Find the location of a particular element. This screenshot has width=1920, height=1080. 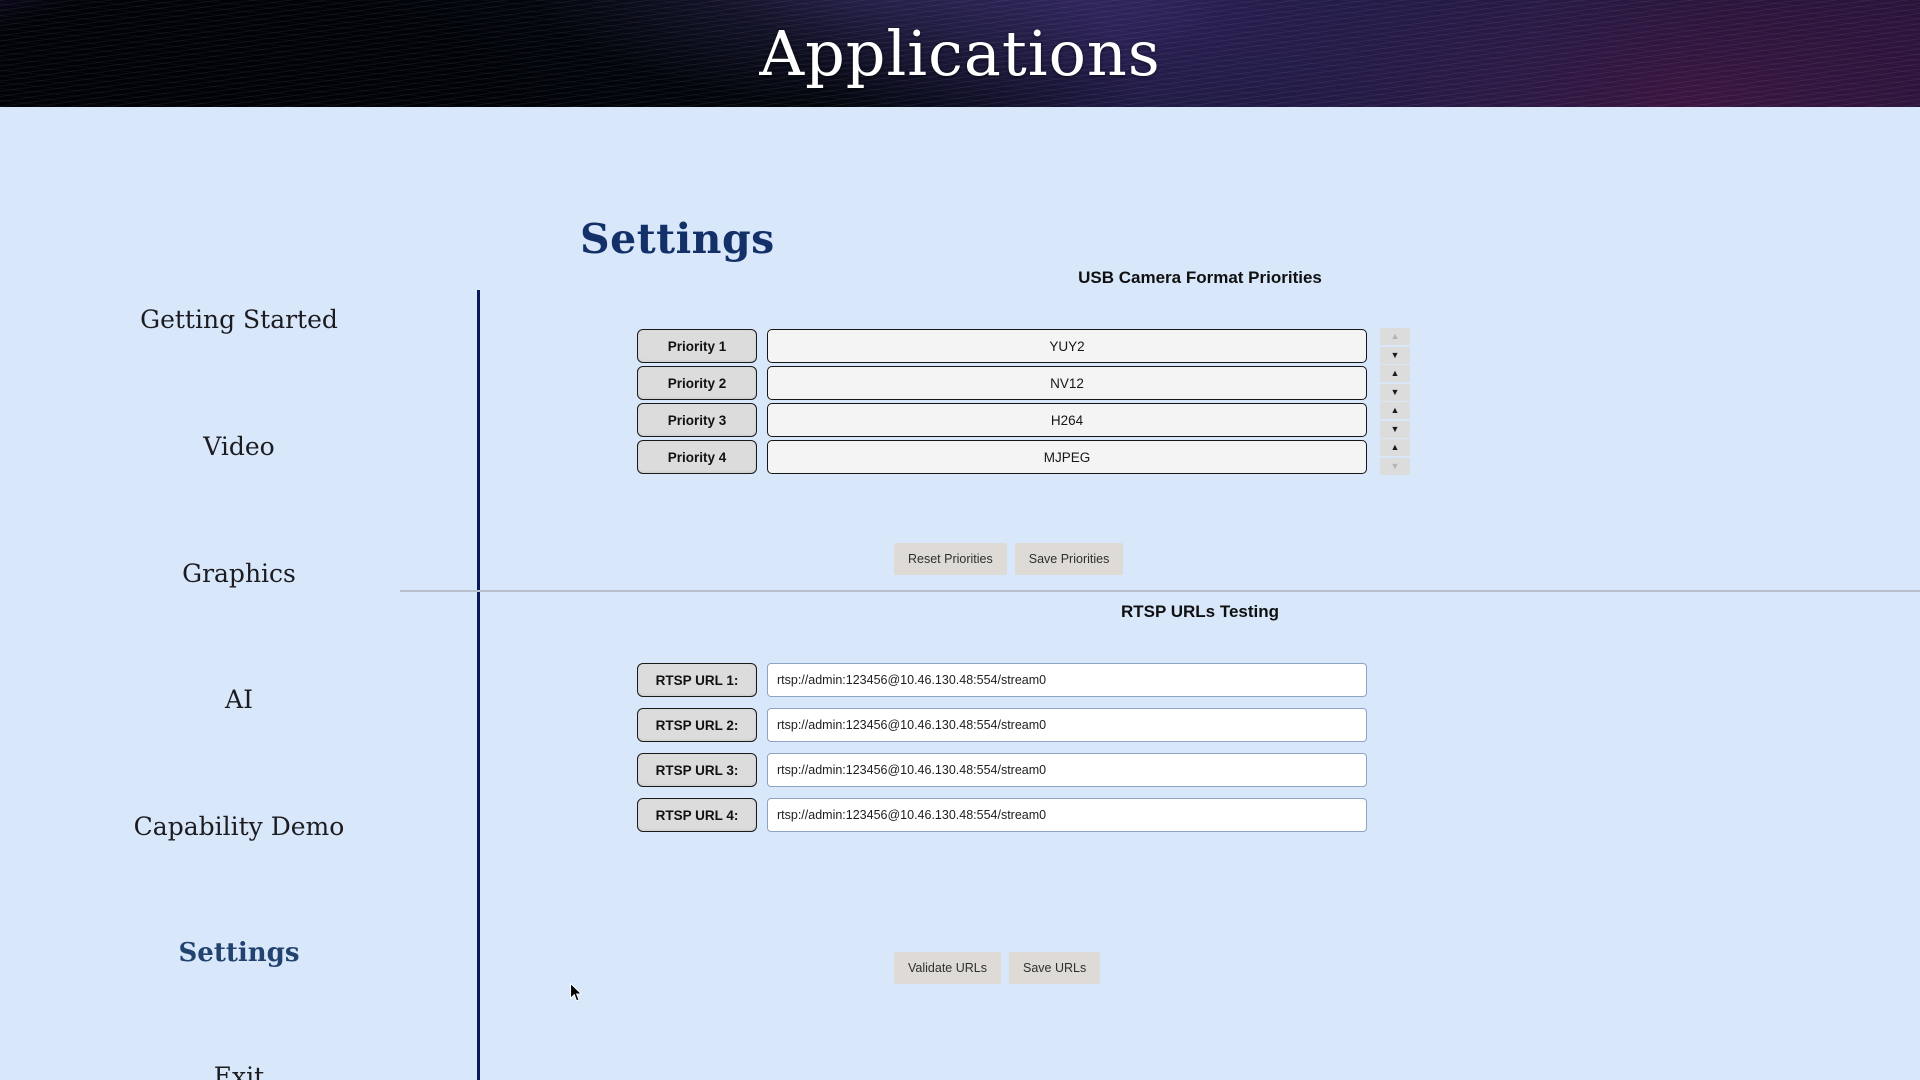

rtsp-save-urls-button: Save URLs is located at coordinates (1054, 968).